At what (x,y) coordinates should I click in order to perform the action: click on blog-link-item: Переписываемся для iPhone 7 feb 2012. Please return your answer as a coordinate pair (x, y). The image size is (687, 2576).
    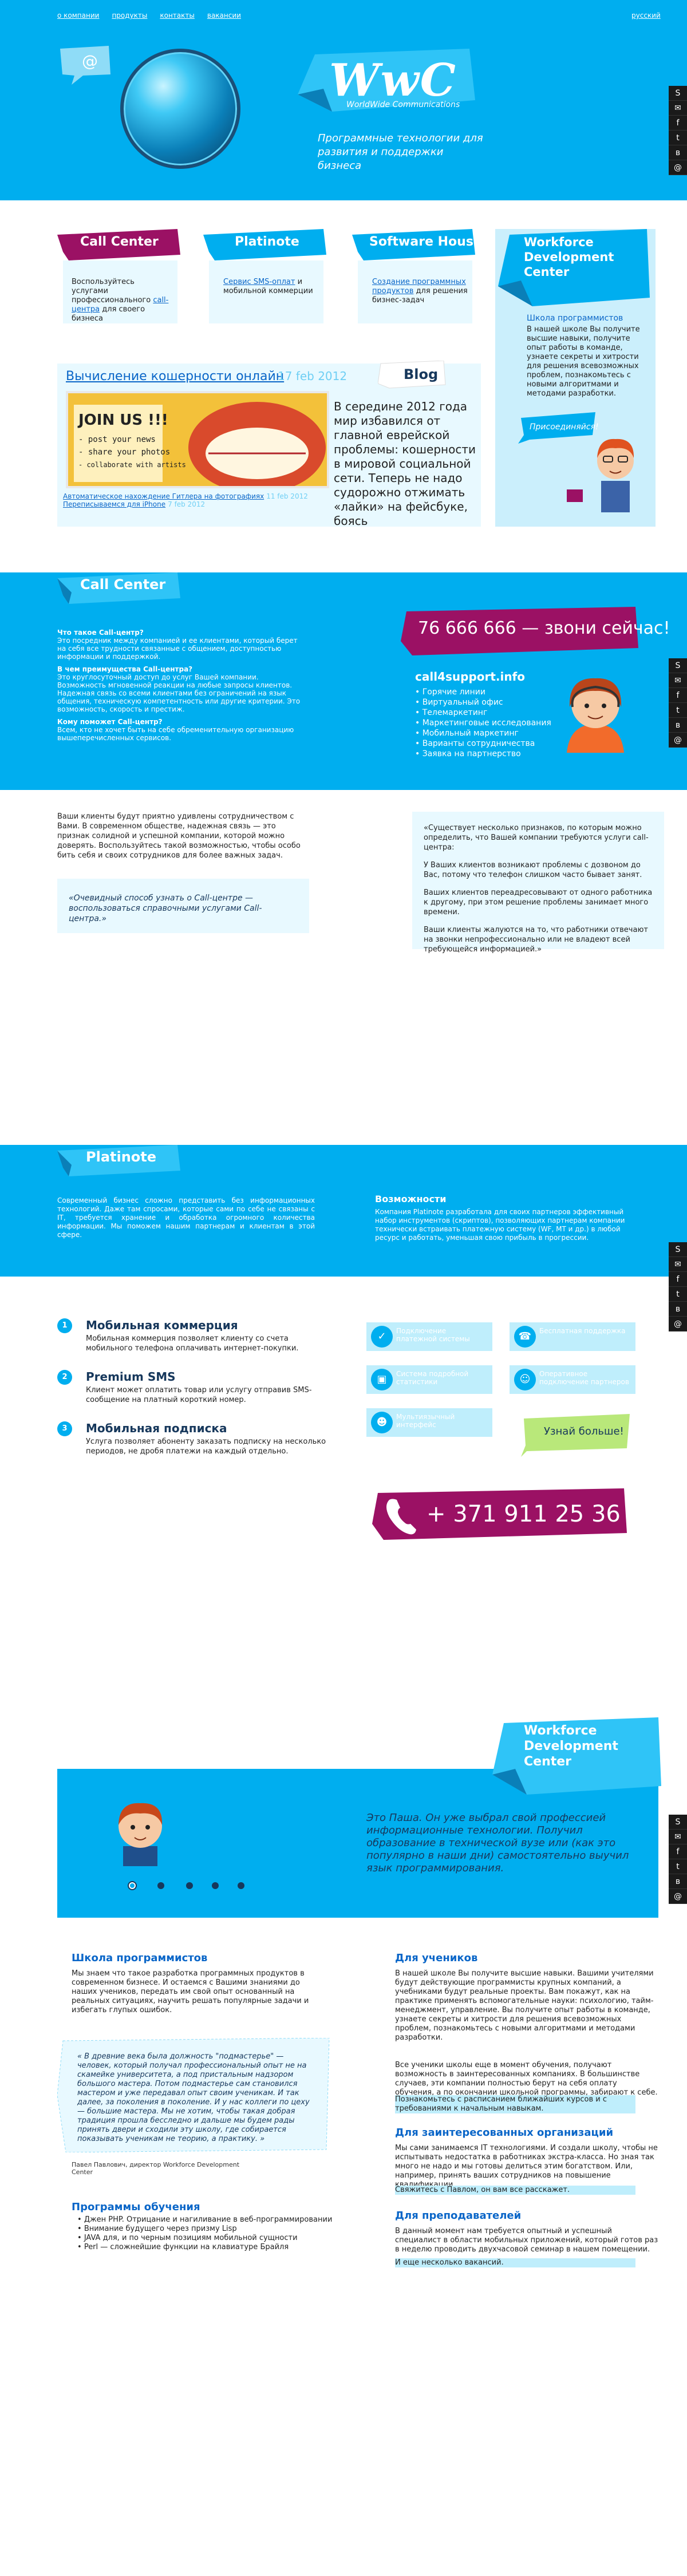
    Looking at the image, I should click on (134, 504).